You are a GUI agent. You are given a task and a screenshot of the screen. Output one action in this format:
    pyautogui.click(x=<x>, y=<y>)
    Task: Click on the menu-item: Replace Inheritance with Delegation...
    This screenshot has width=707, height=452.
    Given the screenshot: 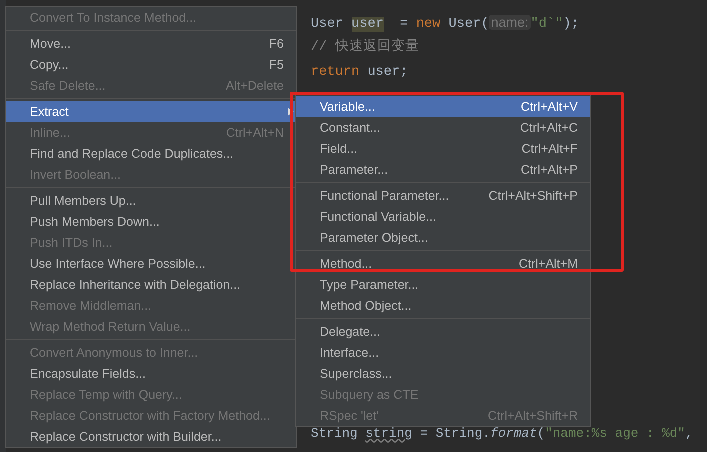 What is the action you would take?
    pyautogui.click(x=151, y=284)
    